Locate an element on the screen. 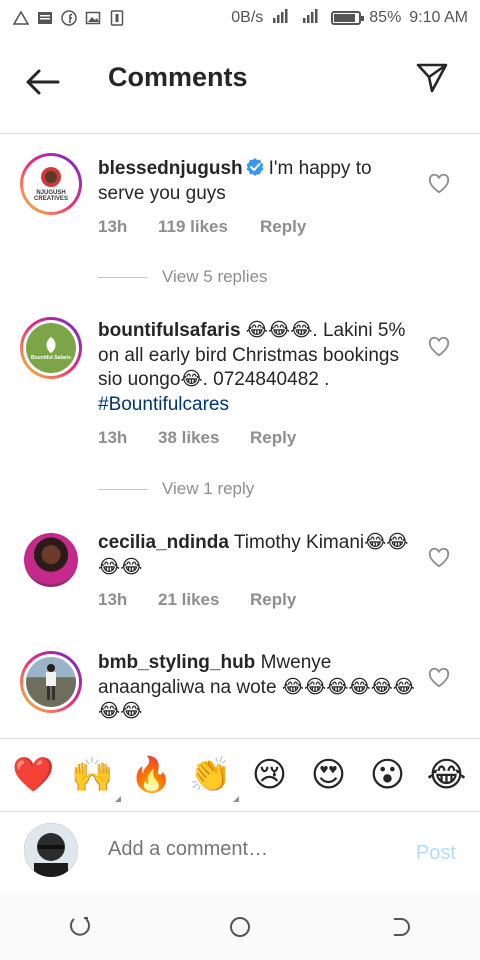 Image resolution: width=480 pixels, height=960 pixels. comment-composer: Post is located at coordinates (240, 853).